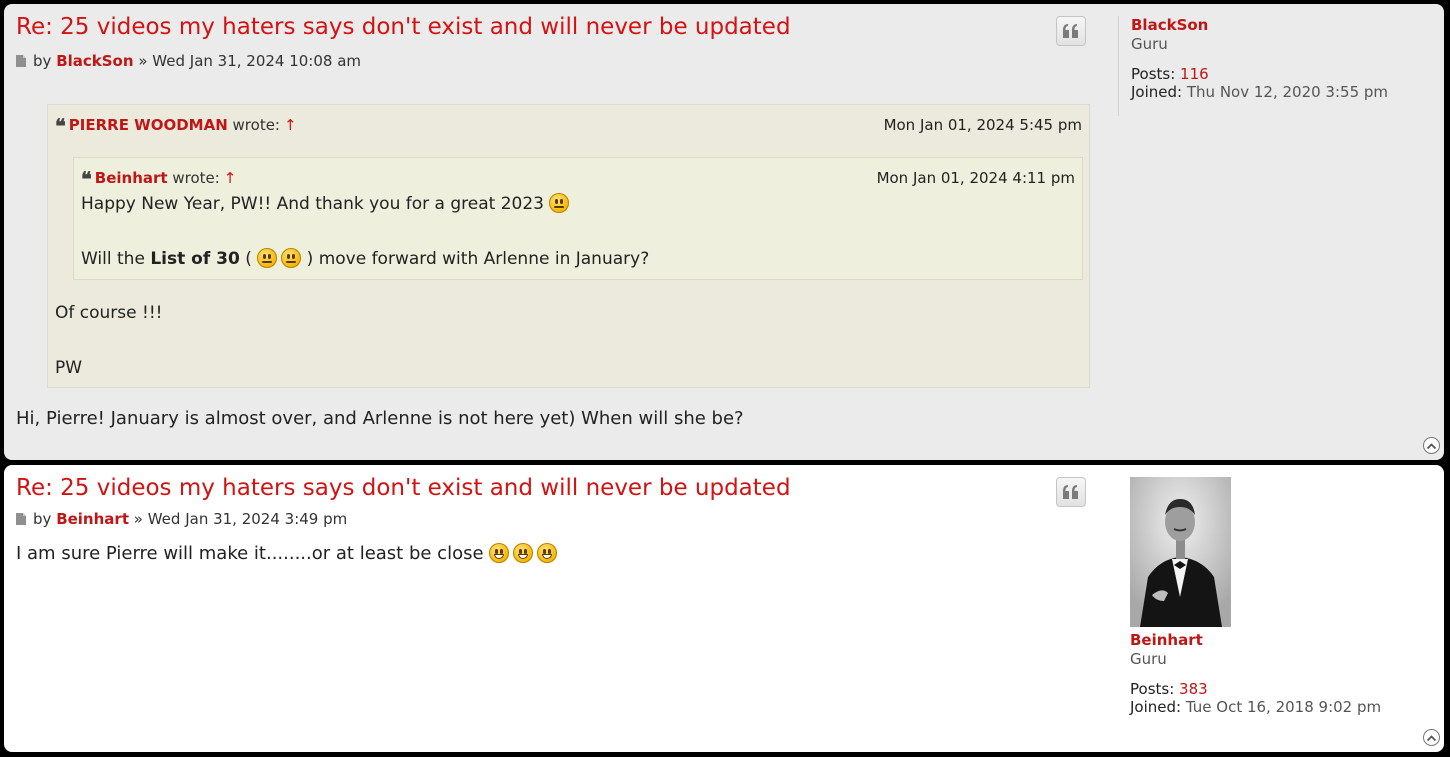 The width and height of the screenshot is (1450, 757). What do you see at coordinates (256, 125) in the screenshot?
I see `quote-wrote-label: wrote:` at bounding box center [256, 125].